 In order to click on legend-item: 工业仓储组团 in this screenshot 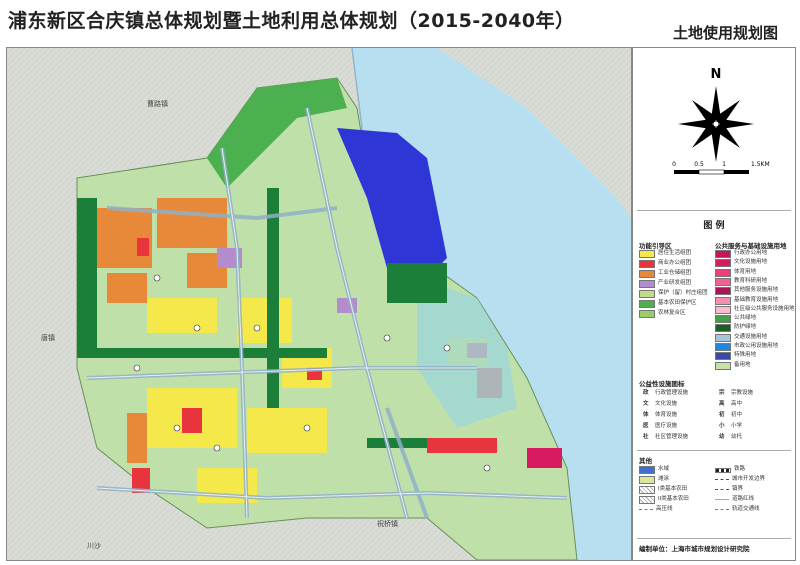, I will do `click(665, 274)`.